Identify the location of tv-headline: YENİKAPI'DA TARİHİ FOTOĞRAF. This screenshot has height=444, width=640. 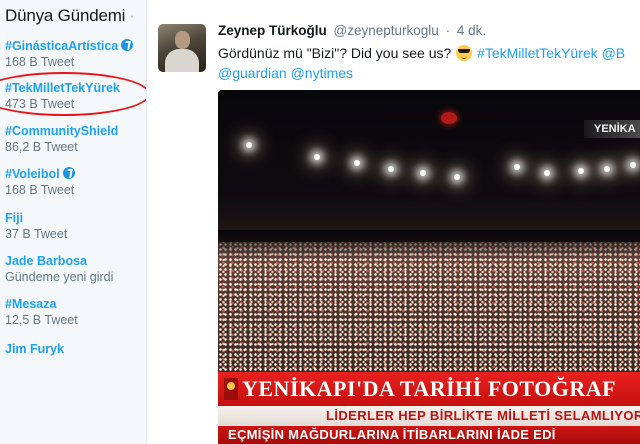
(429, 388).